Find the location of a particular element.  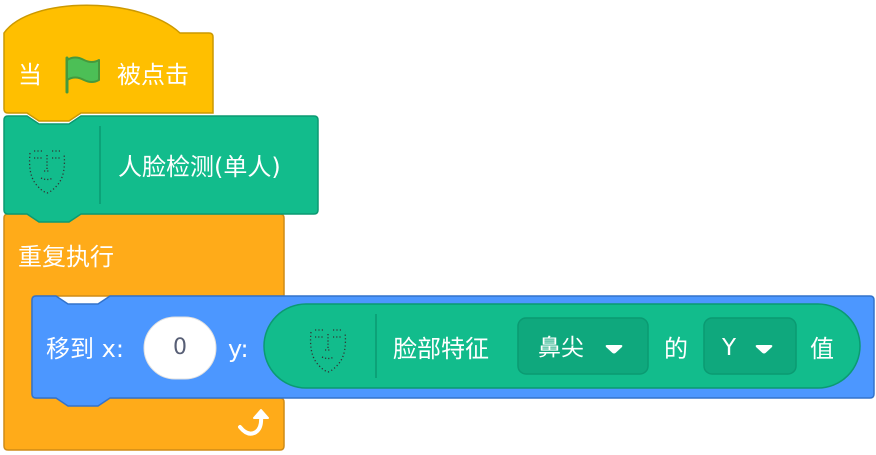

axis-dropdown-value: Y is located at coordinates (729, 348).